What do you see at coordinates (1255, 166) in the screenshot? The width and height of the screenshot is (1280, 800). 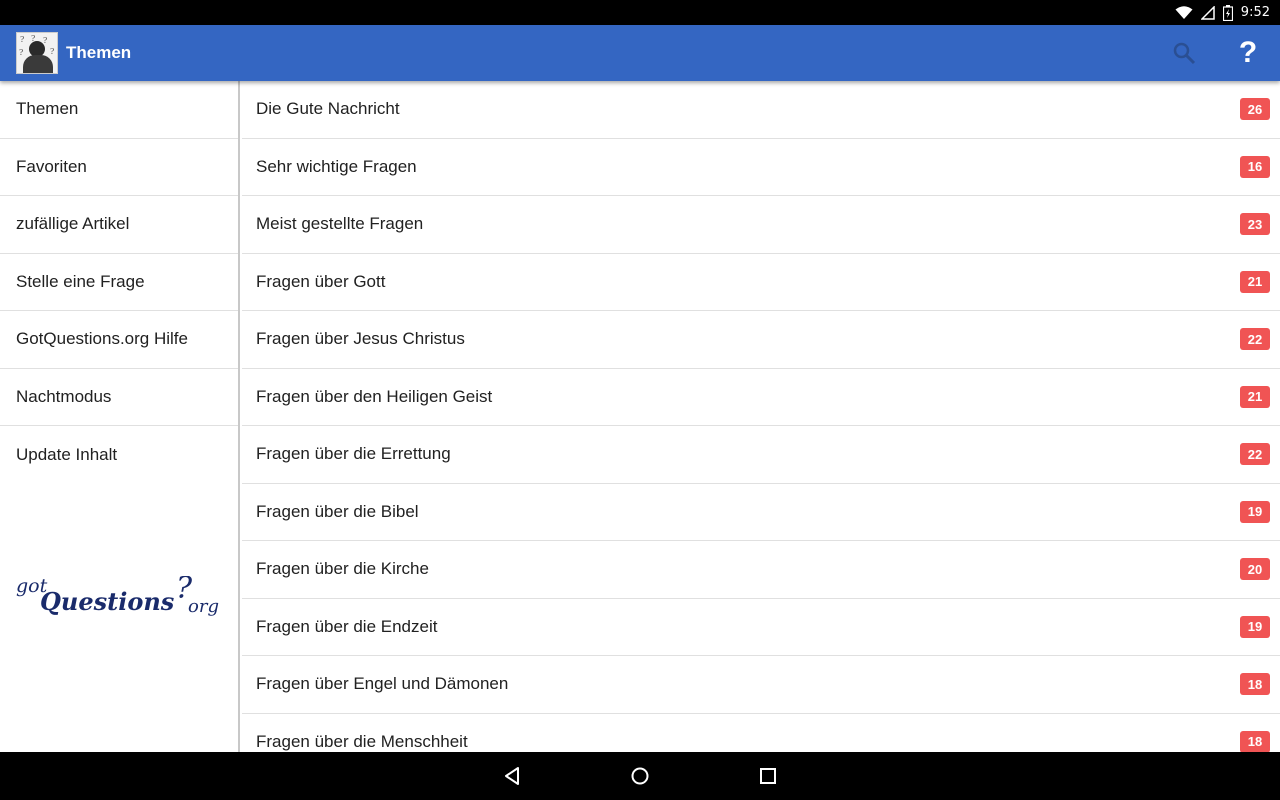 I see `count-badge: 16` at bounding box center [1255, 166].